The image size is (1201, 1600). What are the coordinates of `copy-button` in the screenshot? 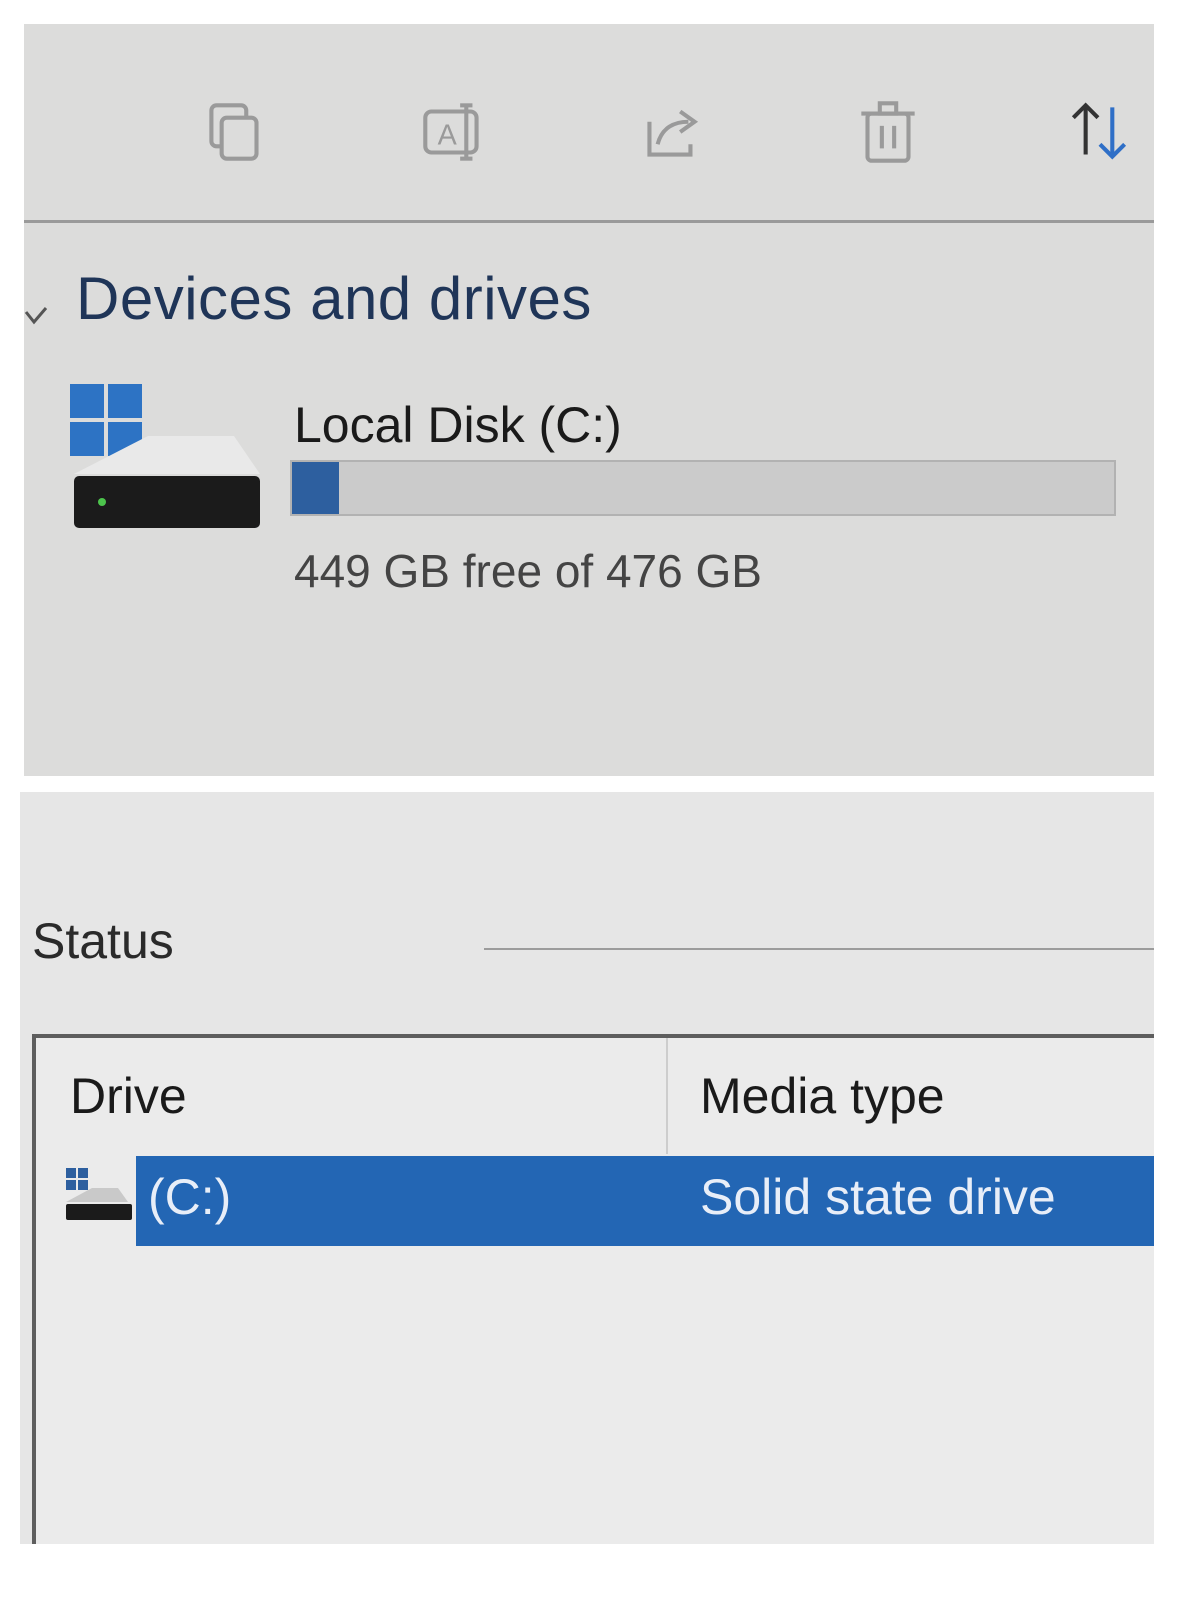 It's located at (236, 132).